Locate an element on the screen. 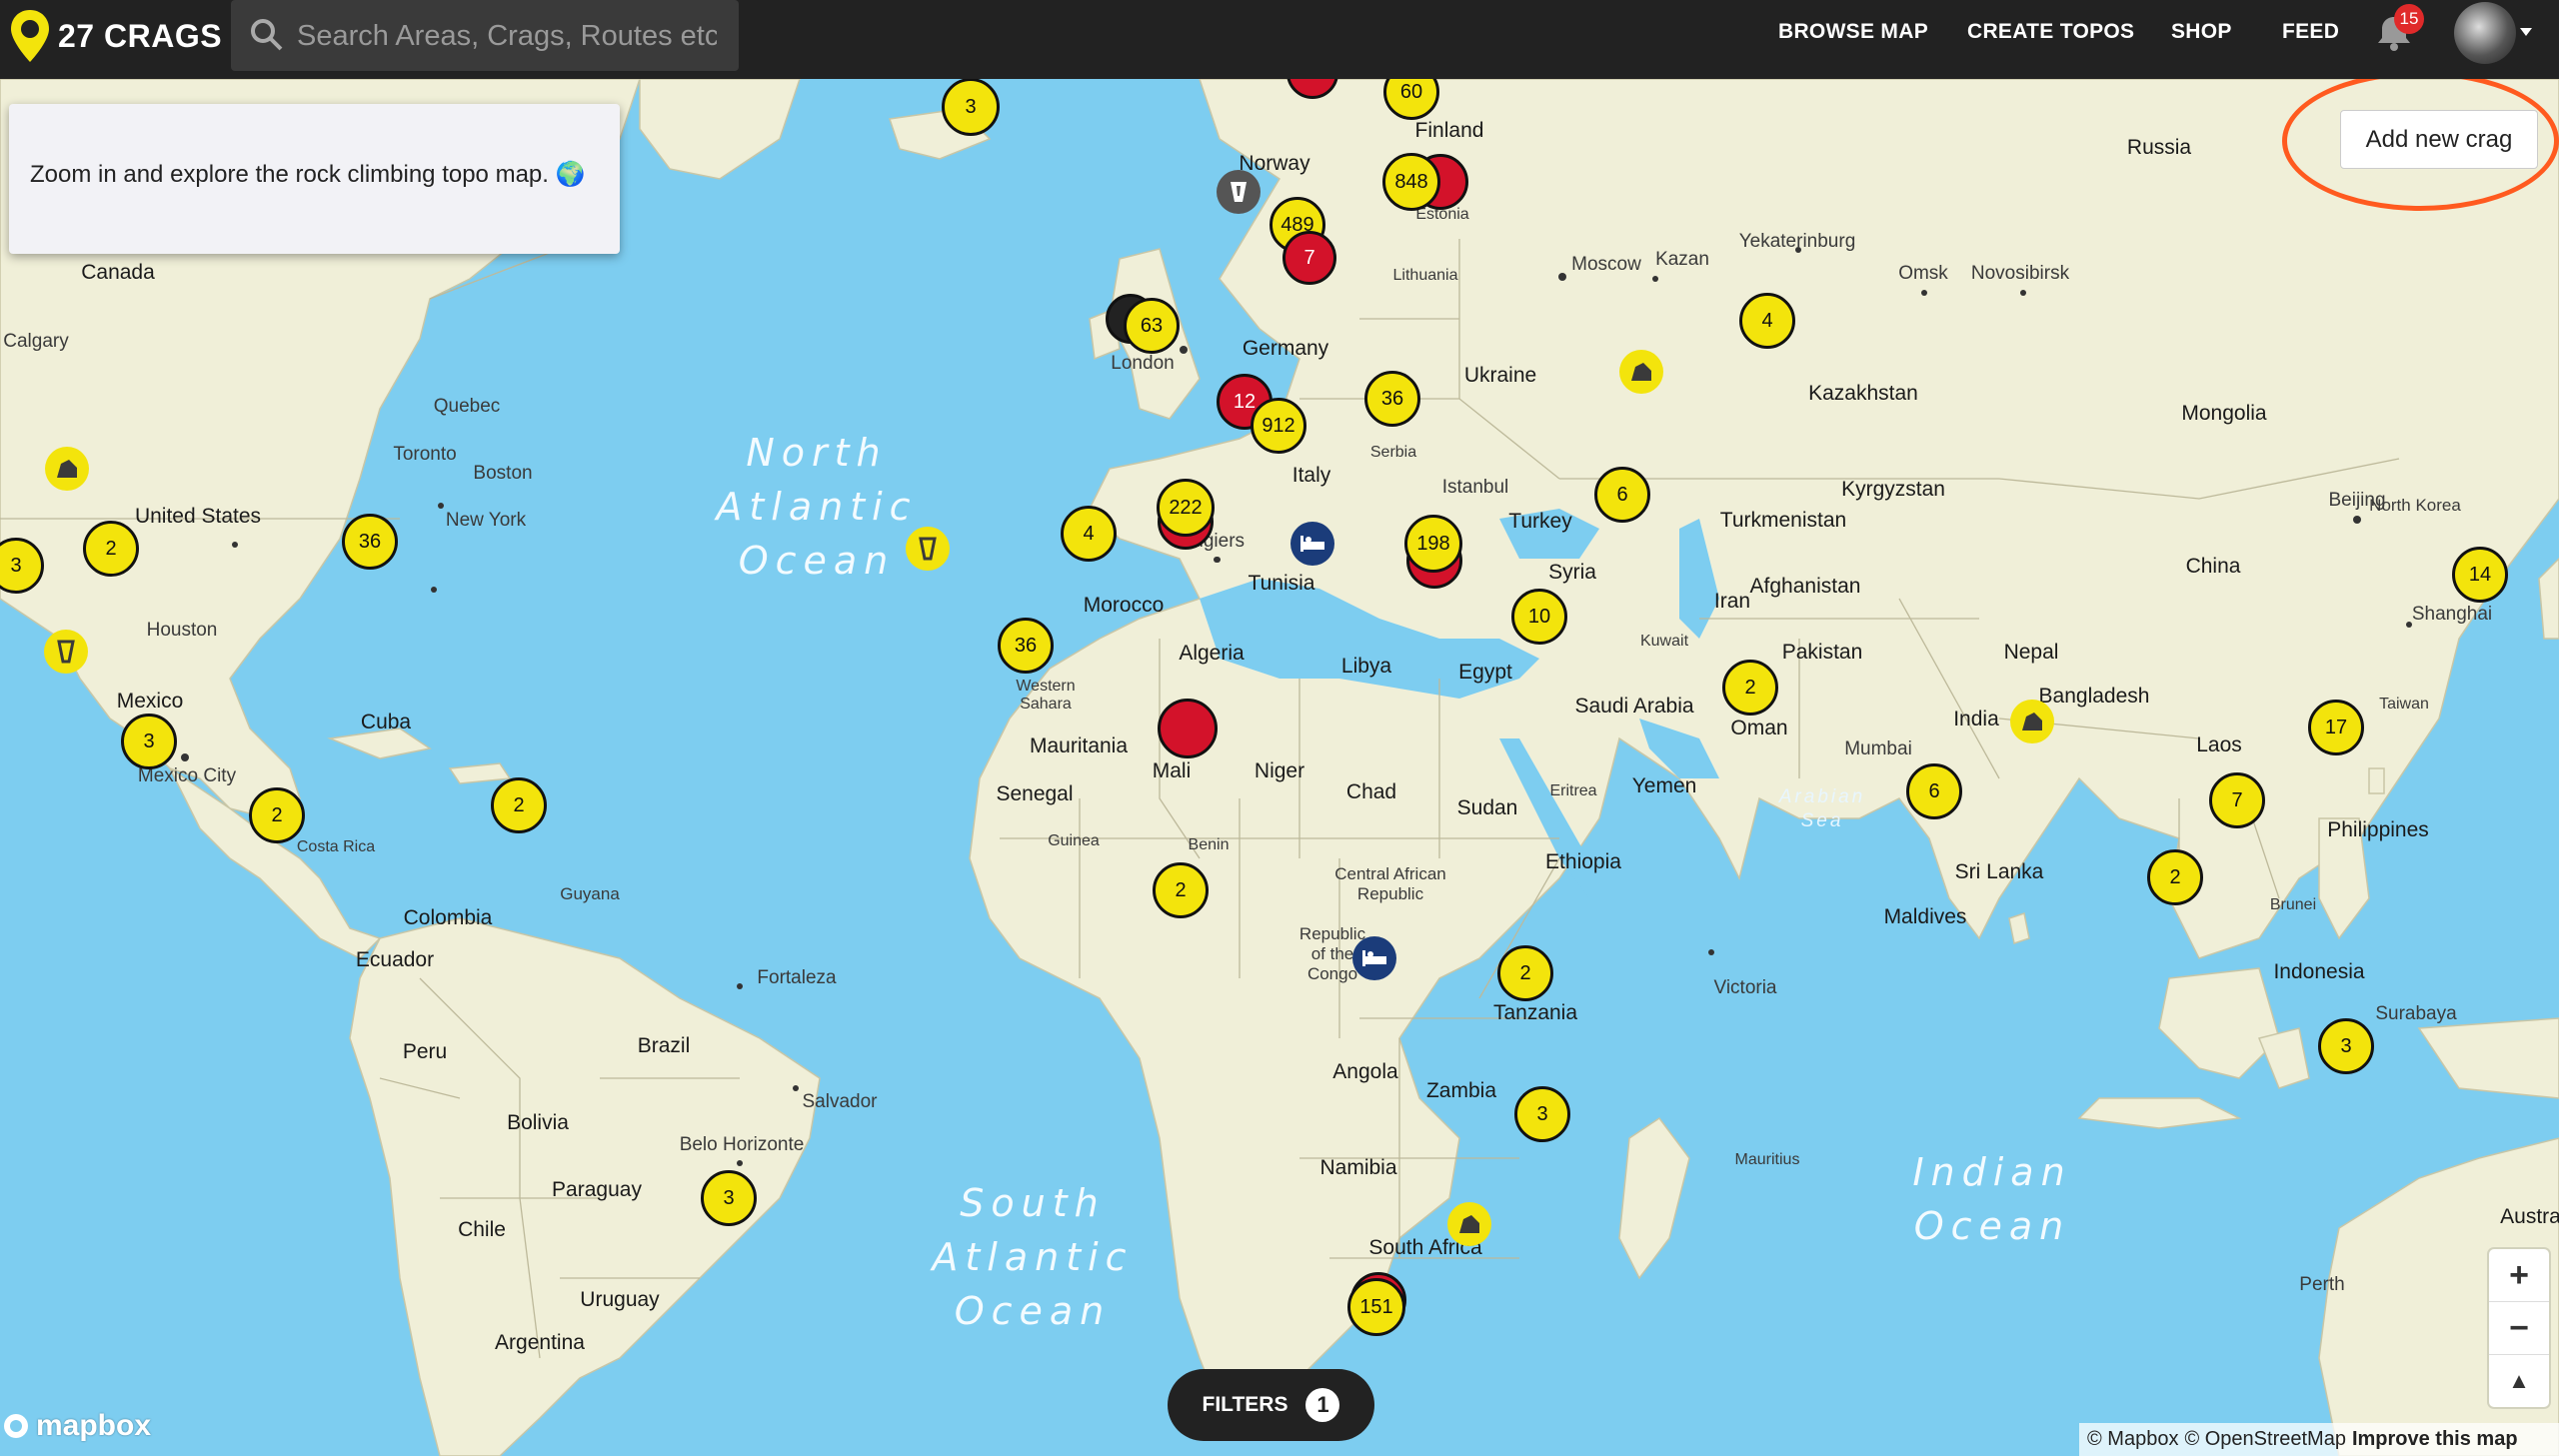  attribution-mapbox-link: © Mapbox is located at coordinates (2132, 1439).